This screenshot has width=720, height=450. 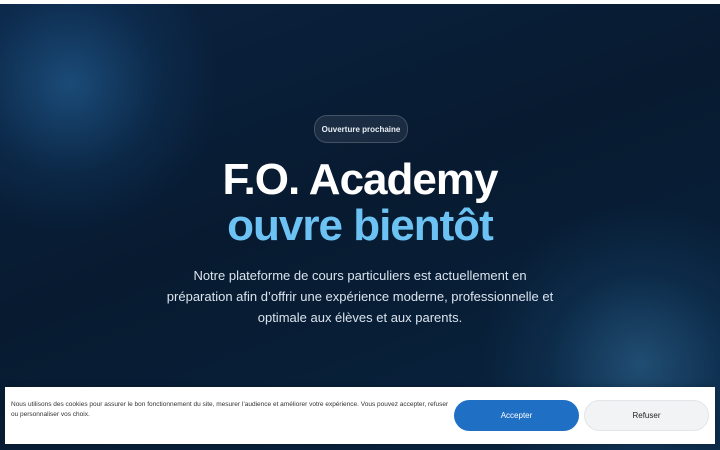 What do you see at coordinates (361, 129) in the screenshot?
I see `opening-soon-badge: Ouverture prochaine` at bounding box center [361, 129].